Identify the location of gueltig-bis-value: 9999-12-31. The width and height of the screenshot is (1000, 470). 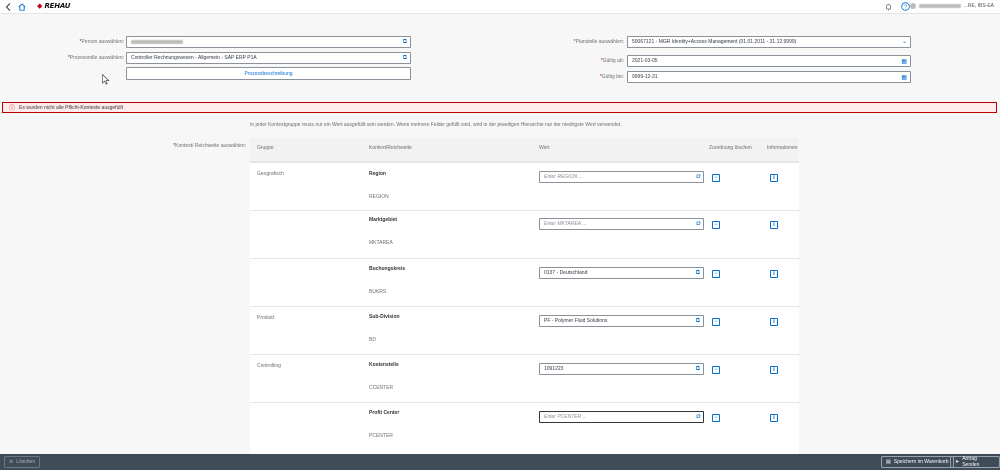
(645, 77).